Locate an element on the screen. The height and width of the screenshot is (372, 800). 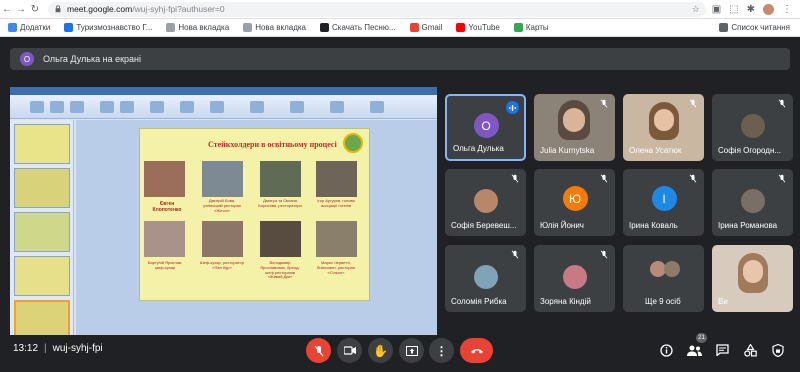
hand-icon: ✋ is located at coordinates (380, 350).